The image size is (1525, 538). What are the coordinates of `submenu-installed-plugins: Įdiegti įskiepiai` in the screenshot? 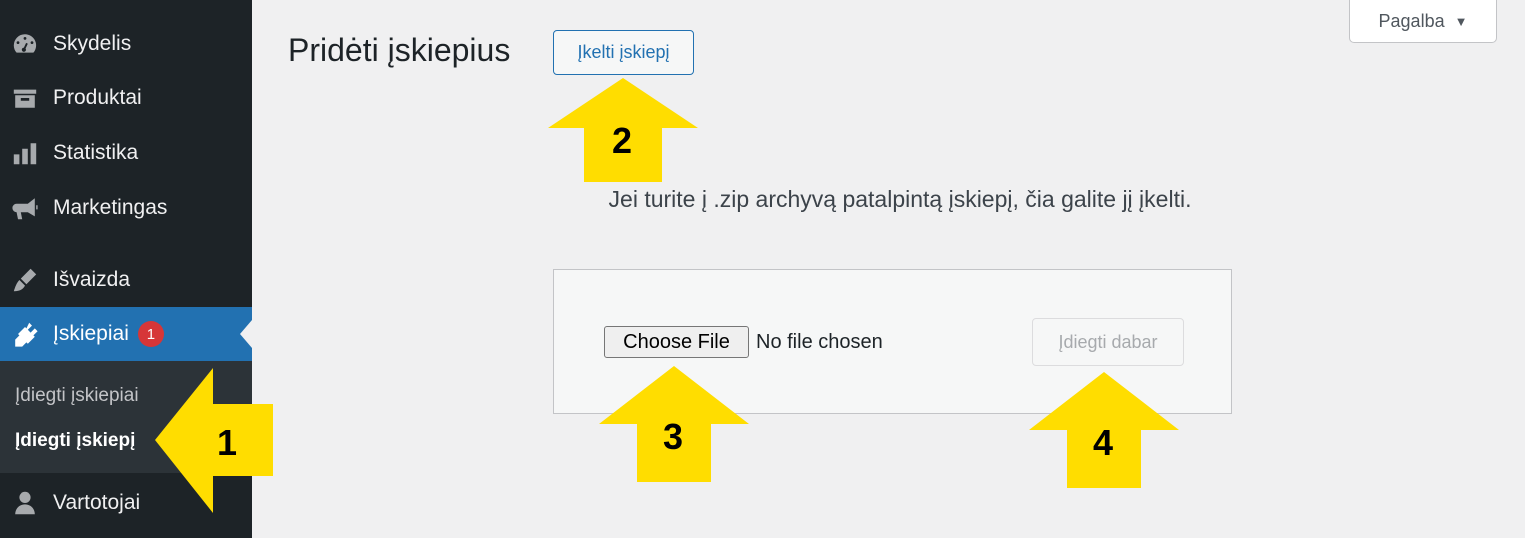 It's located at (77, 396).